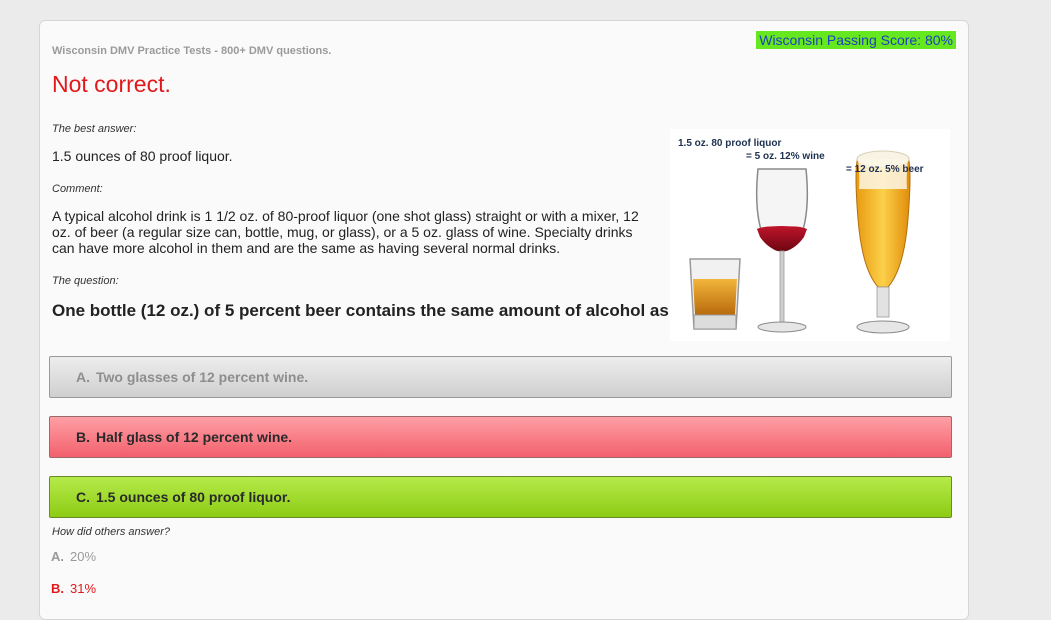 The width and height of the screenshot is (1051, 620). Describe the element at coordinates (77, 189) in the screenshot. I see `comment-label: Comment:` at that location.